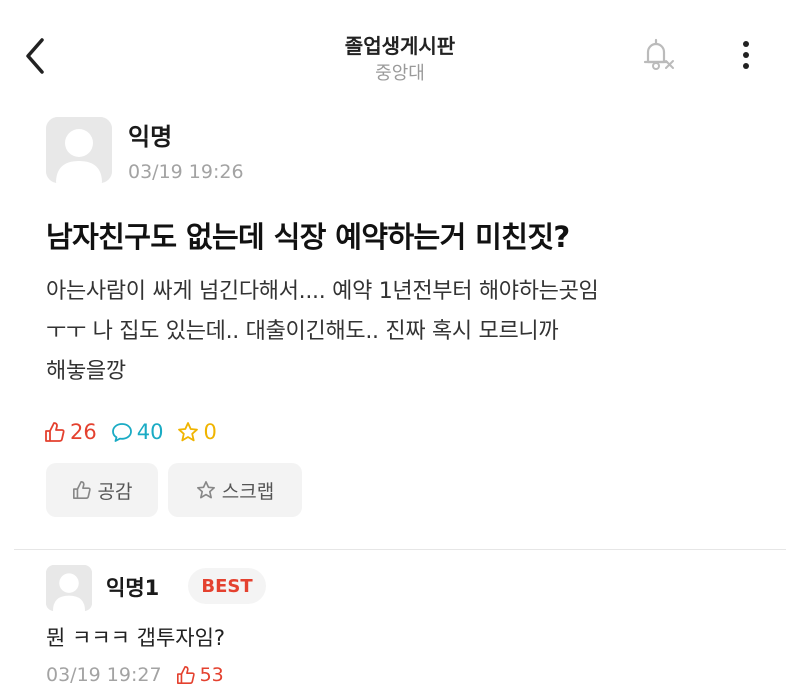 This screenshot has height=698, width=800. I want to click on comment-like-count: 53, so click(200, 675).